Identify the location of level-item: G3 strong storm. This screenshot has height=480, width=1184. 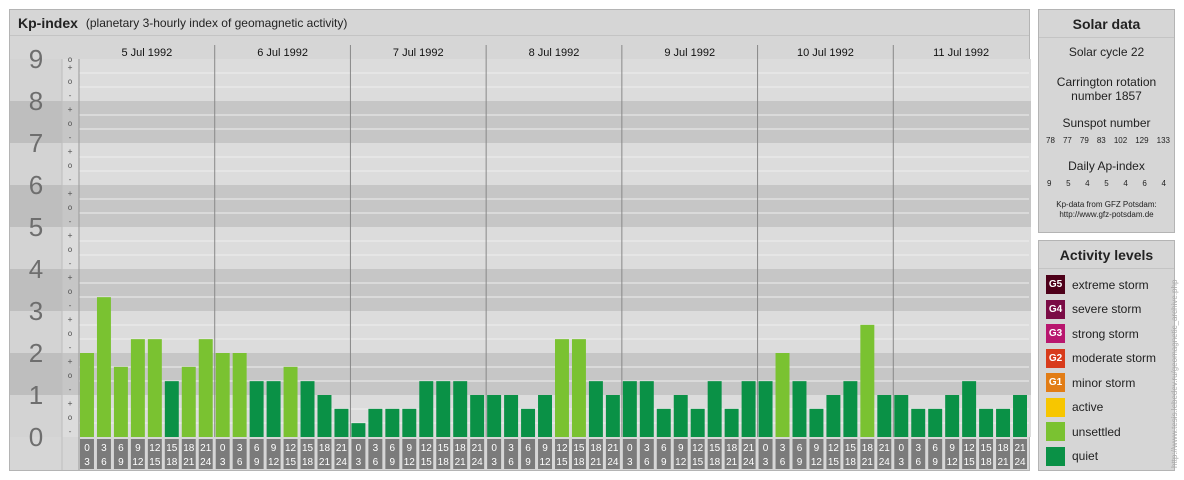
(1092, 333).